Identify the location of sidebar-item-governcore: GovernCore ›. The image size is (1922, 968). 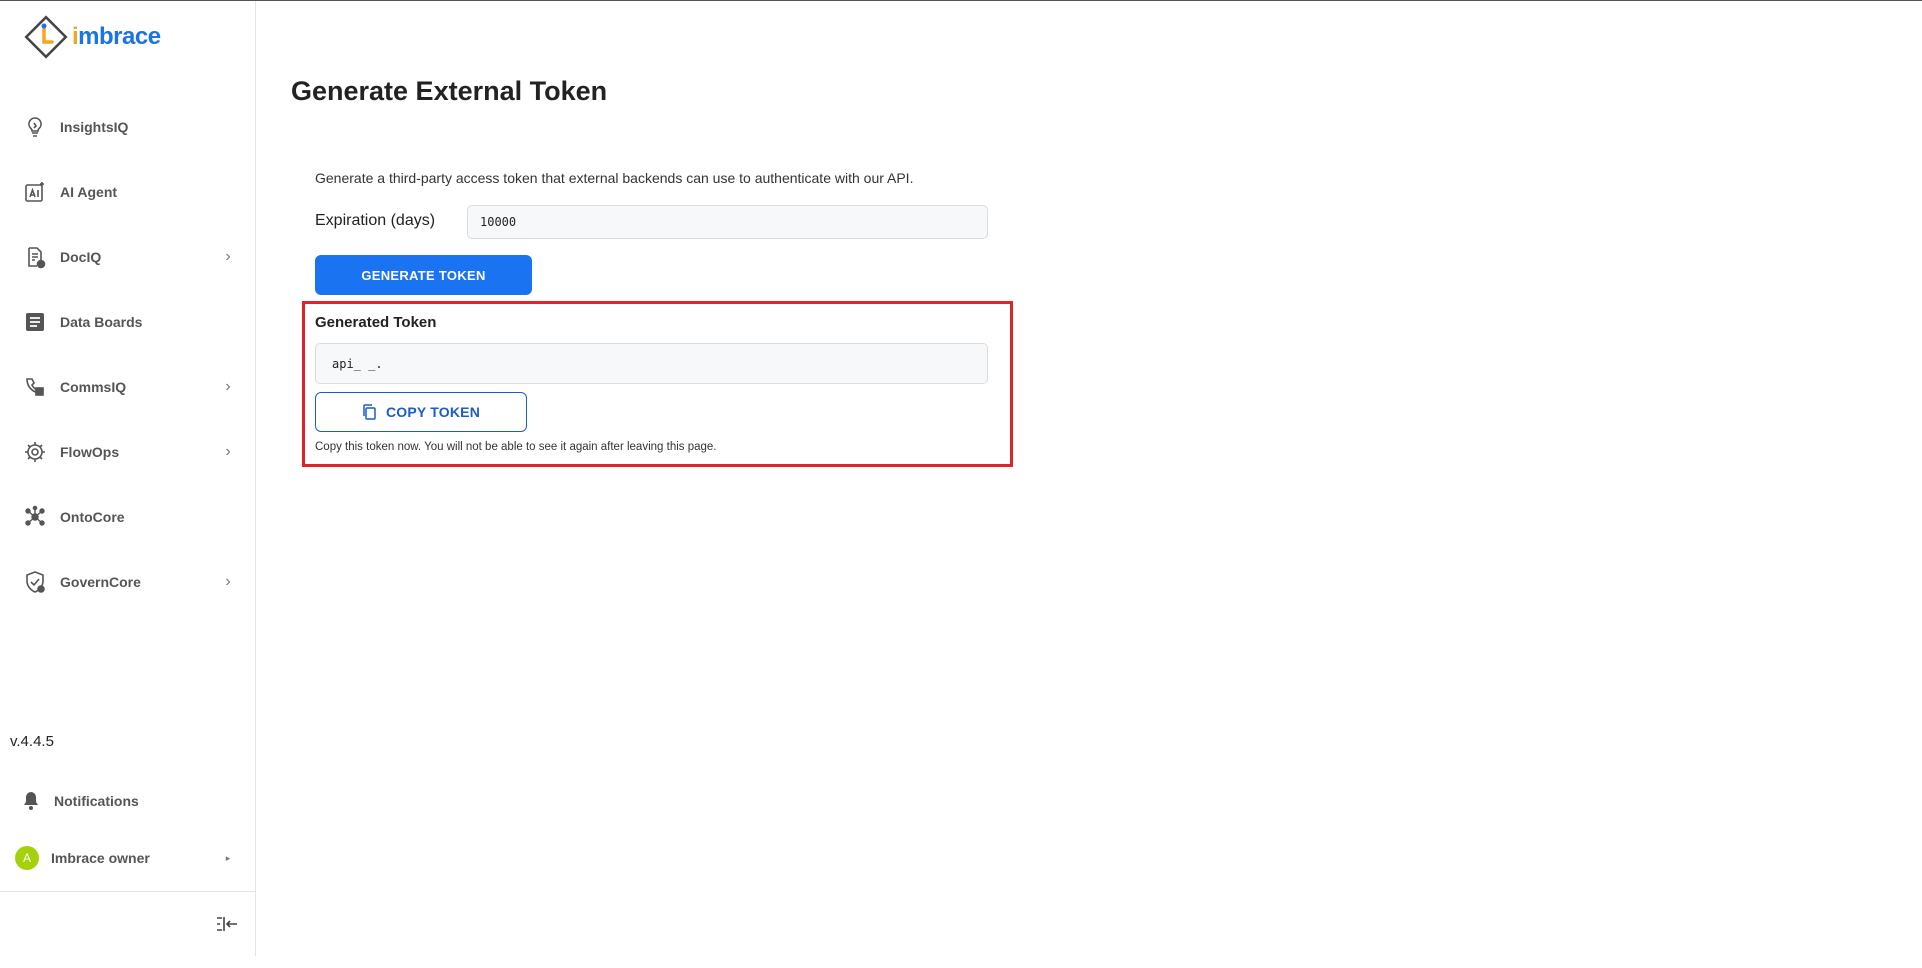
(128, 581).